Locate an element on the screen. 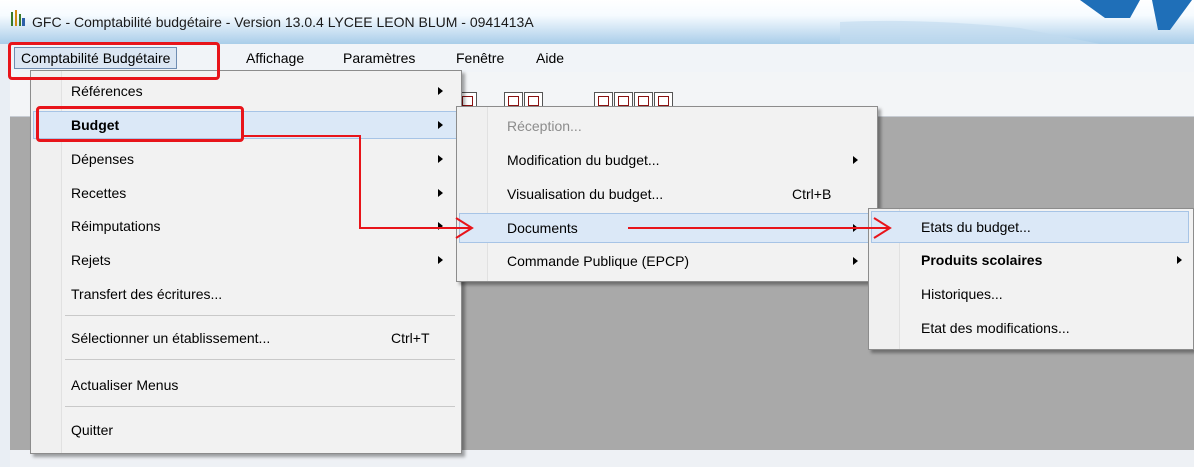 The image size is (1194, 467). menu-item-label: Commande Publique (EPCP) is located at coordinates (598, 261).